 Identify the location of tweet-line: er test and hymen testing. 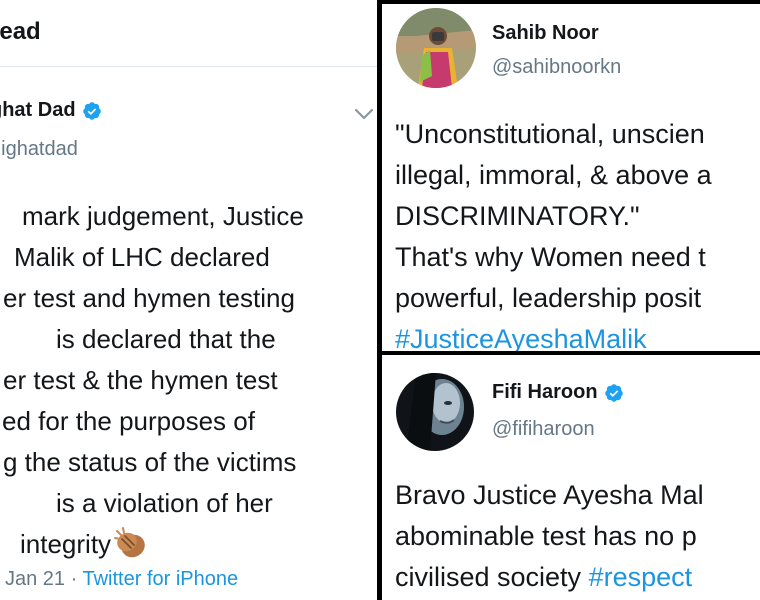
(149, 298).